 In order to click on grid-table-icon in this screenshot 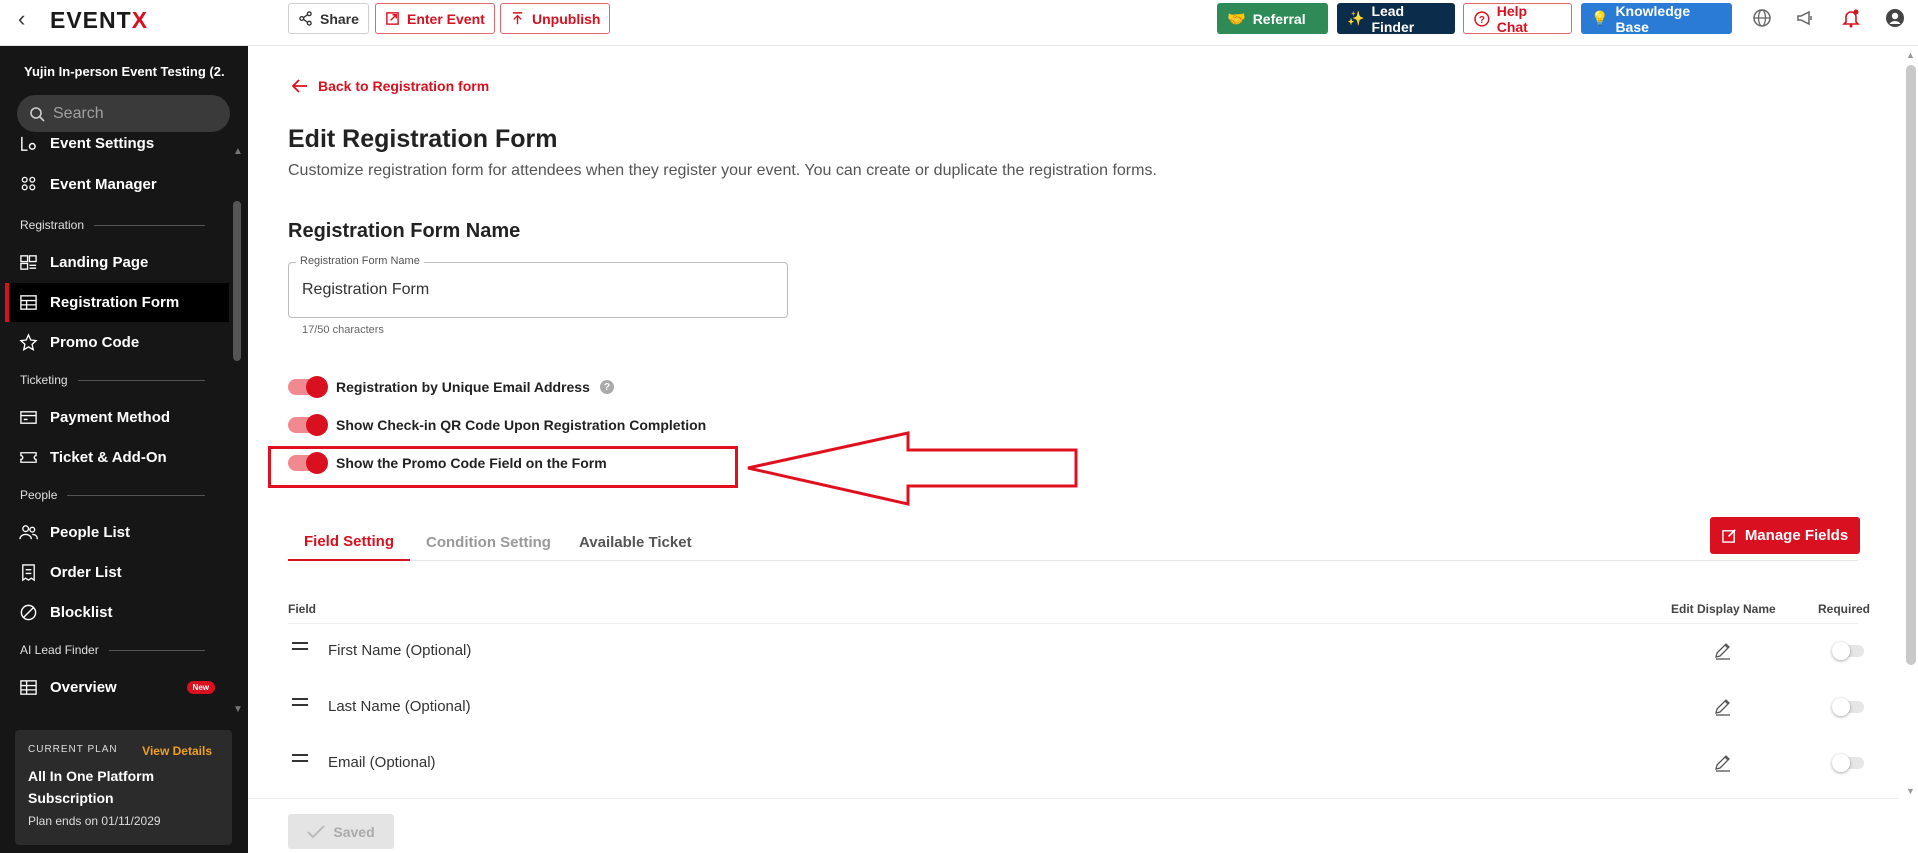, I will do `click(28, 687)`.